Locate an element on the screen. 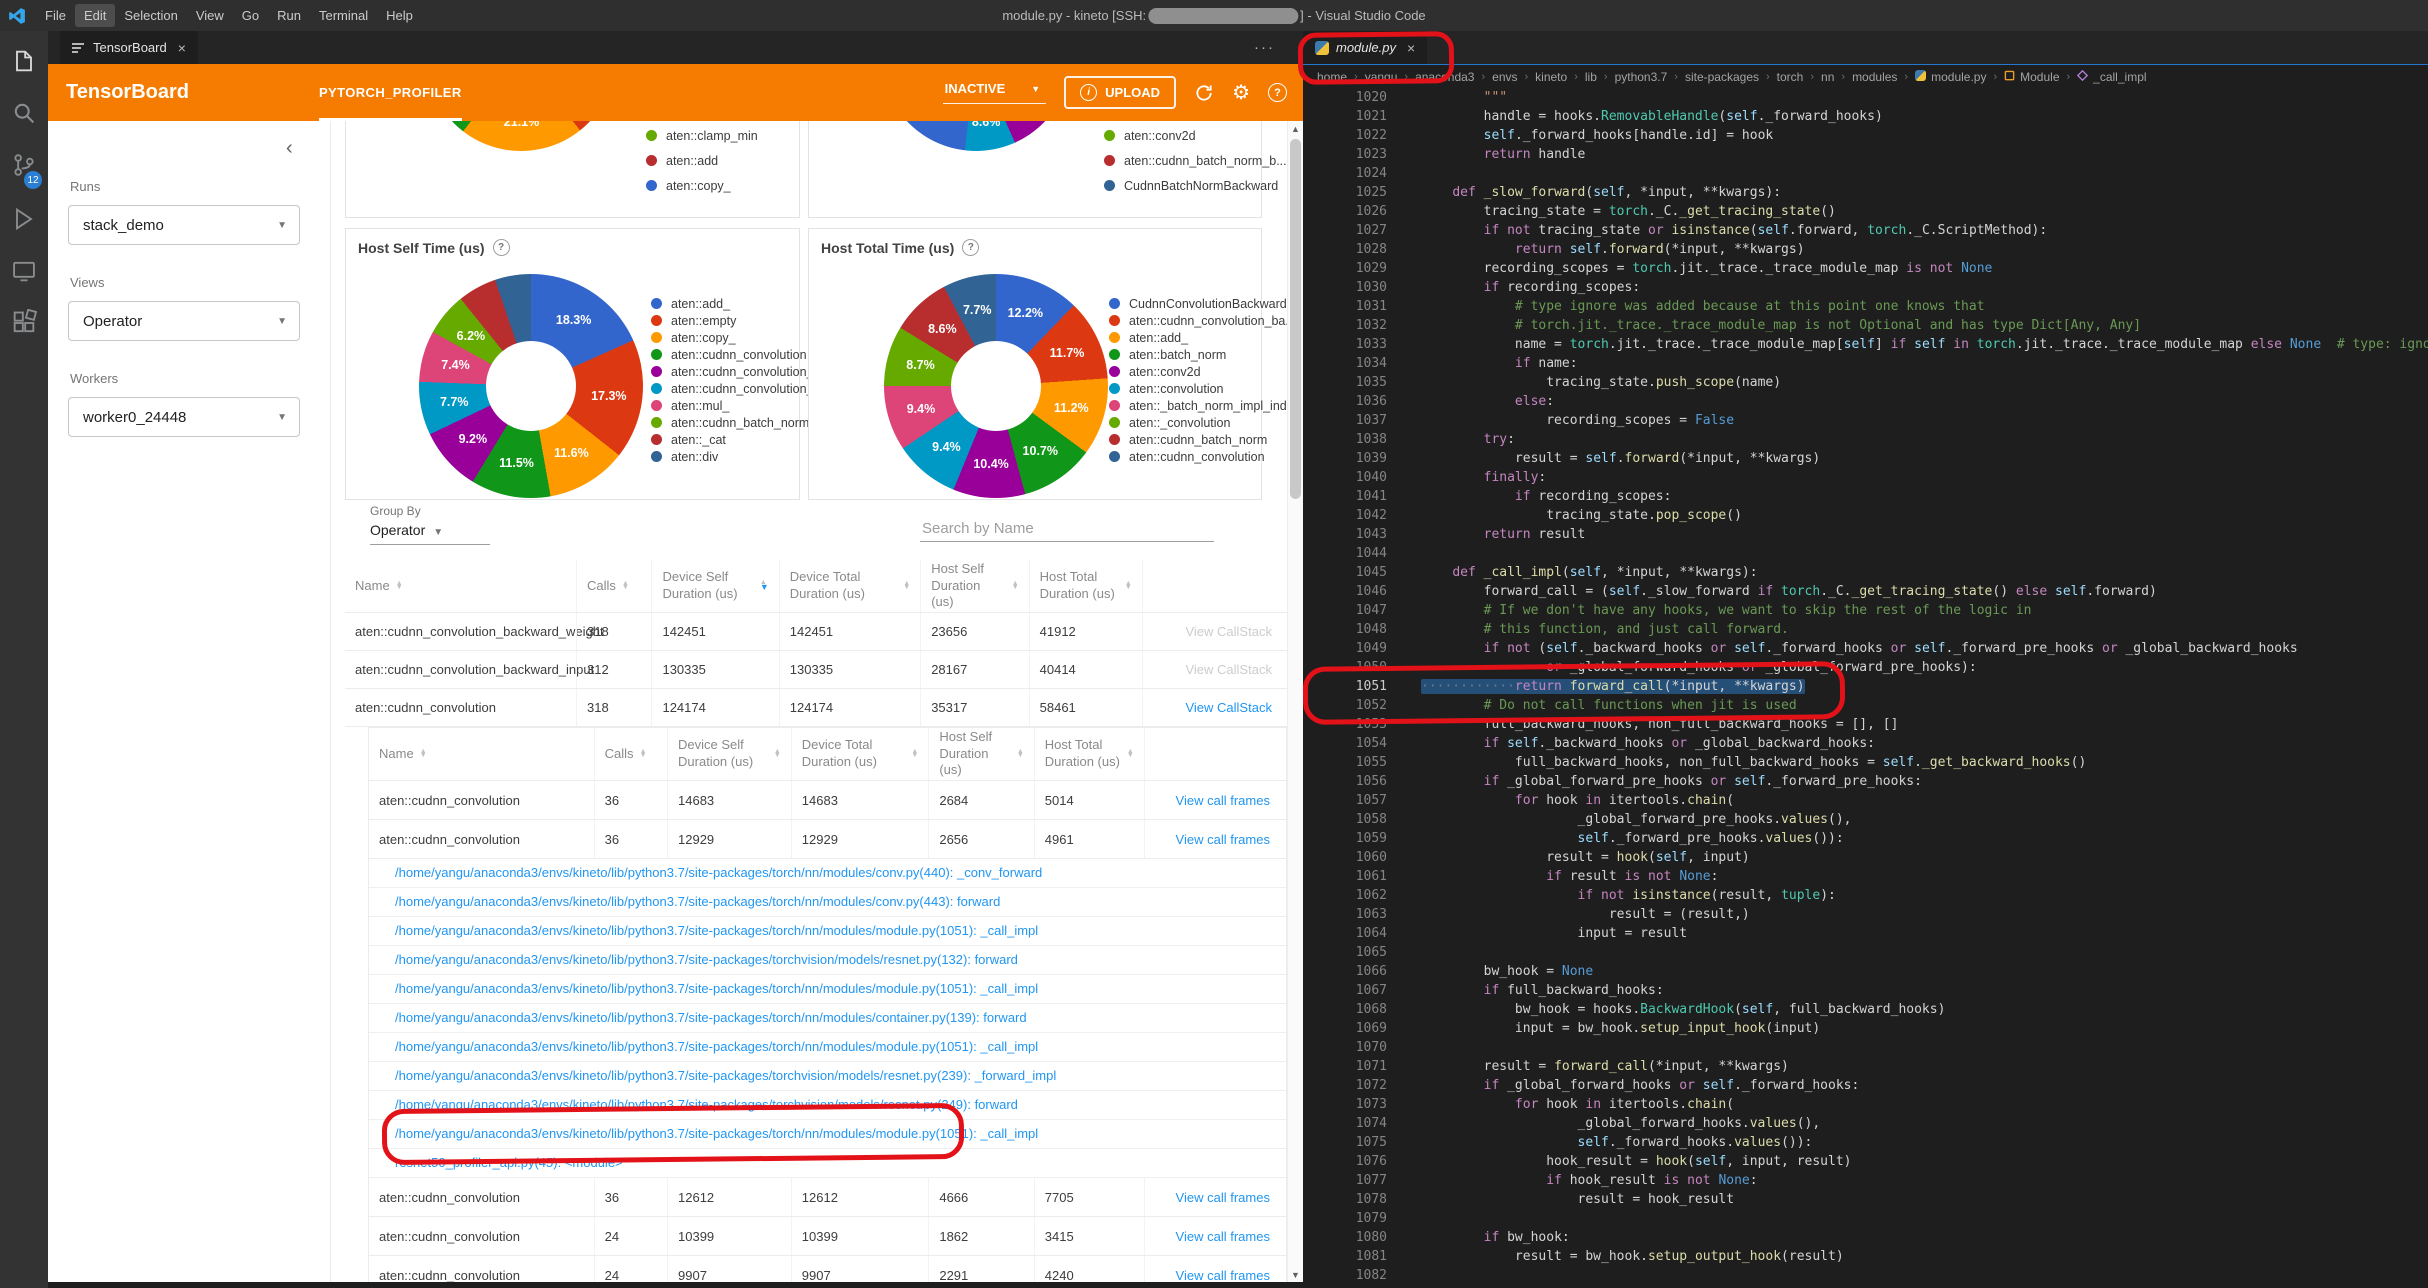 This screenshot has height=1288, width=2428. breadcrumb-item: site-packages is located at coordinates (1722, 77).